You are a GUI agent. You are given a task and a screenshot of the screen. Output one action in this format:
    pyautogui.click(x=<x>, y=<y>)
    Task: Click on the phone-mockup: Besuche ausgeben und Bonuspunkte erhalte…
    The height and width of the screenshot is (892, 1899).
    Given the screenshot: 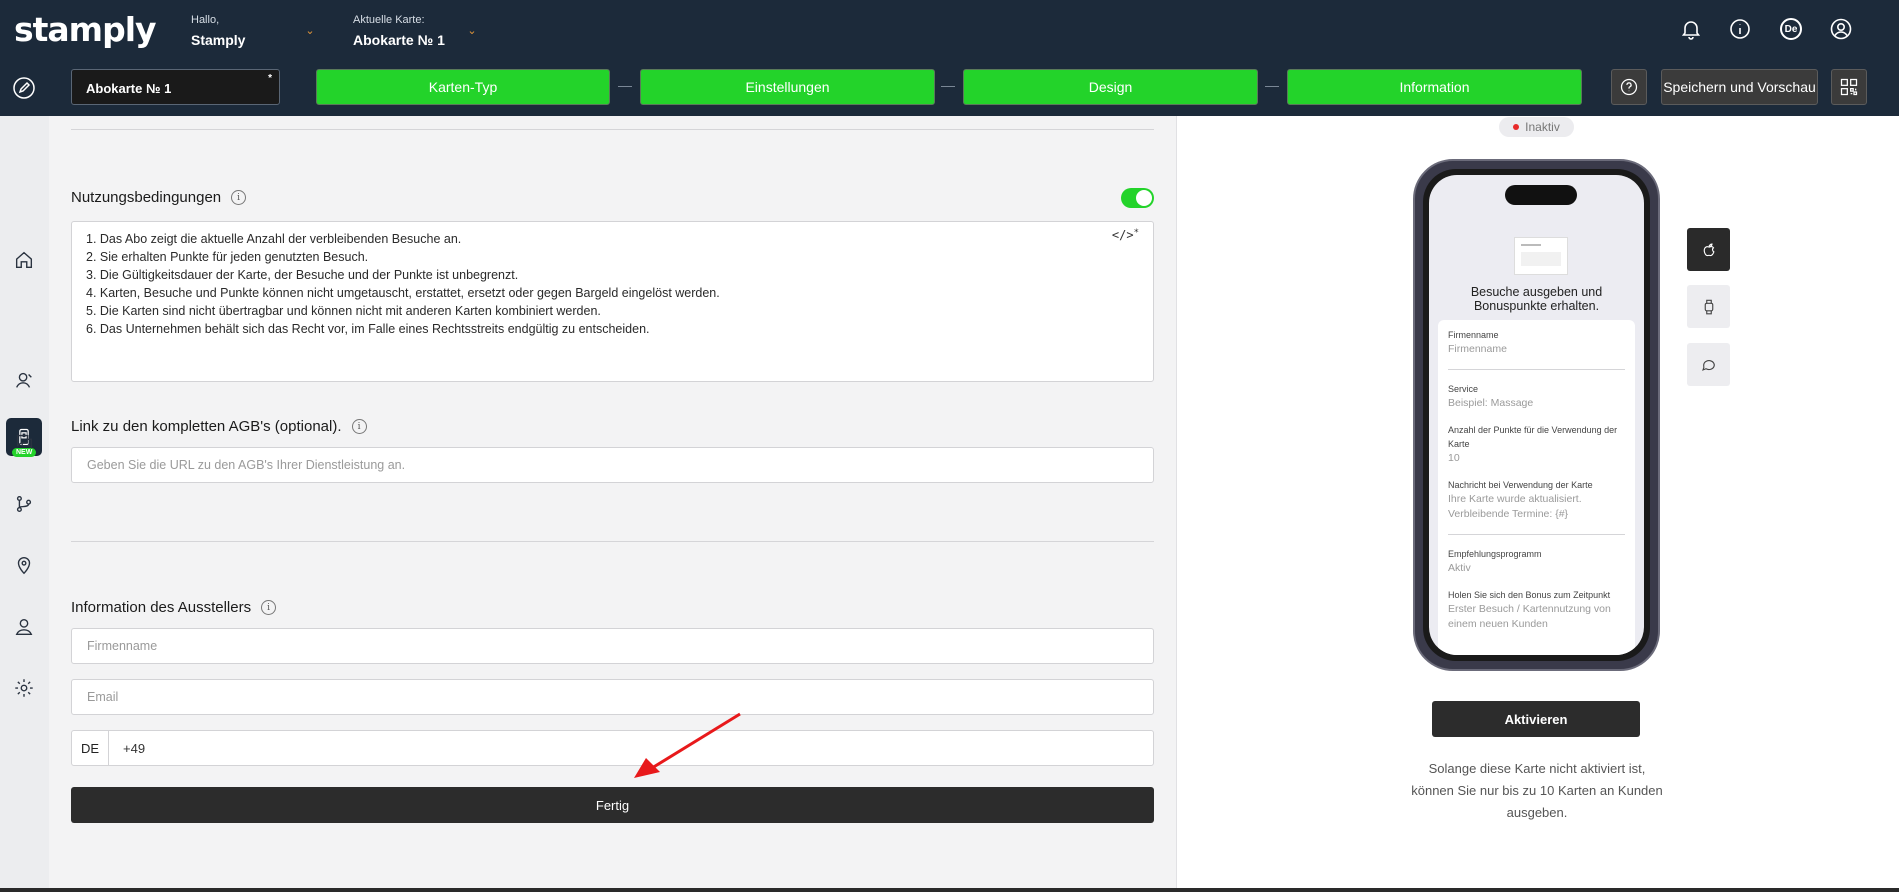 What is the action you would take?
    pyautogui.click(x=1536, y=415)
    